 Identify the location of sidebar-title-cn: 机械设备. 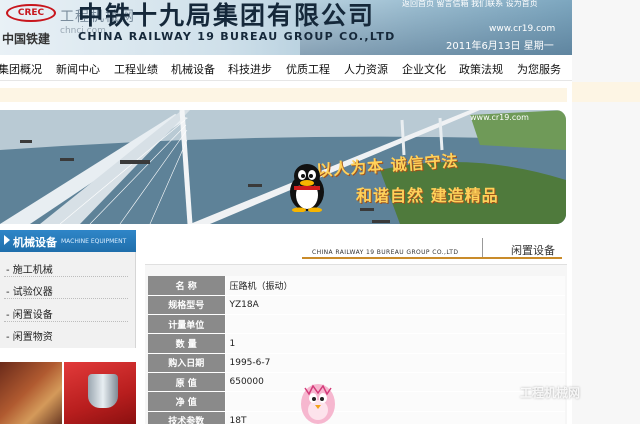
(35, 242).